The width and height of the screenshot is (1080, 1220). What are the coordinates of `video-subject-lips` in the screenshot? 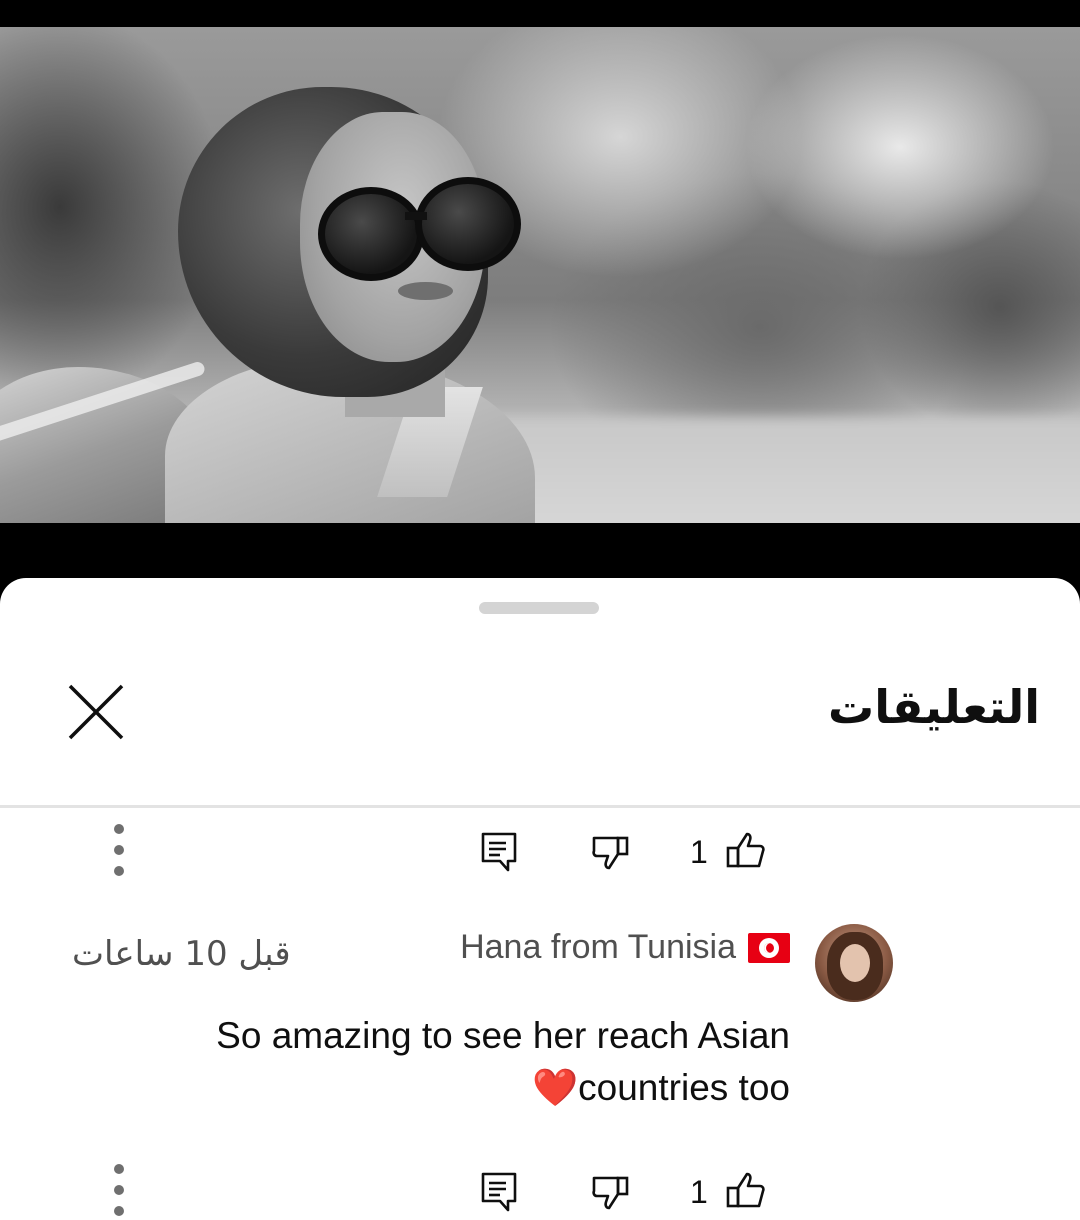 It's located at (425, 291).